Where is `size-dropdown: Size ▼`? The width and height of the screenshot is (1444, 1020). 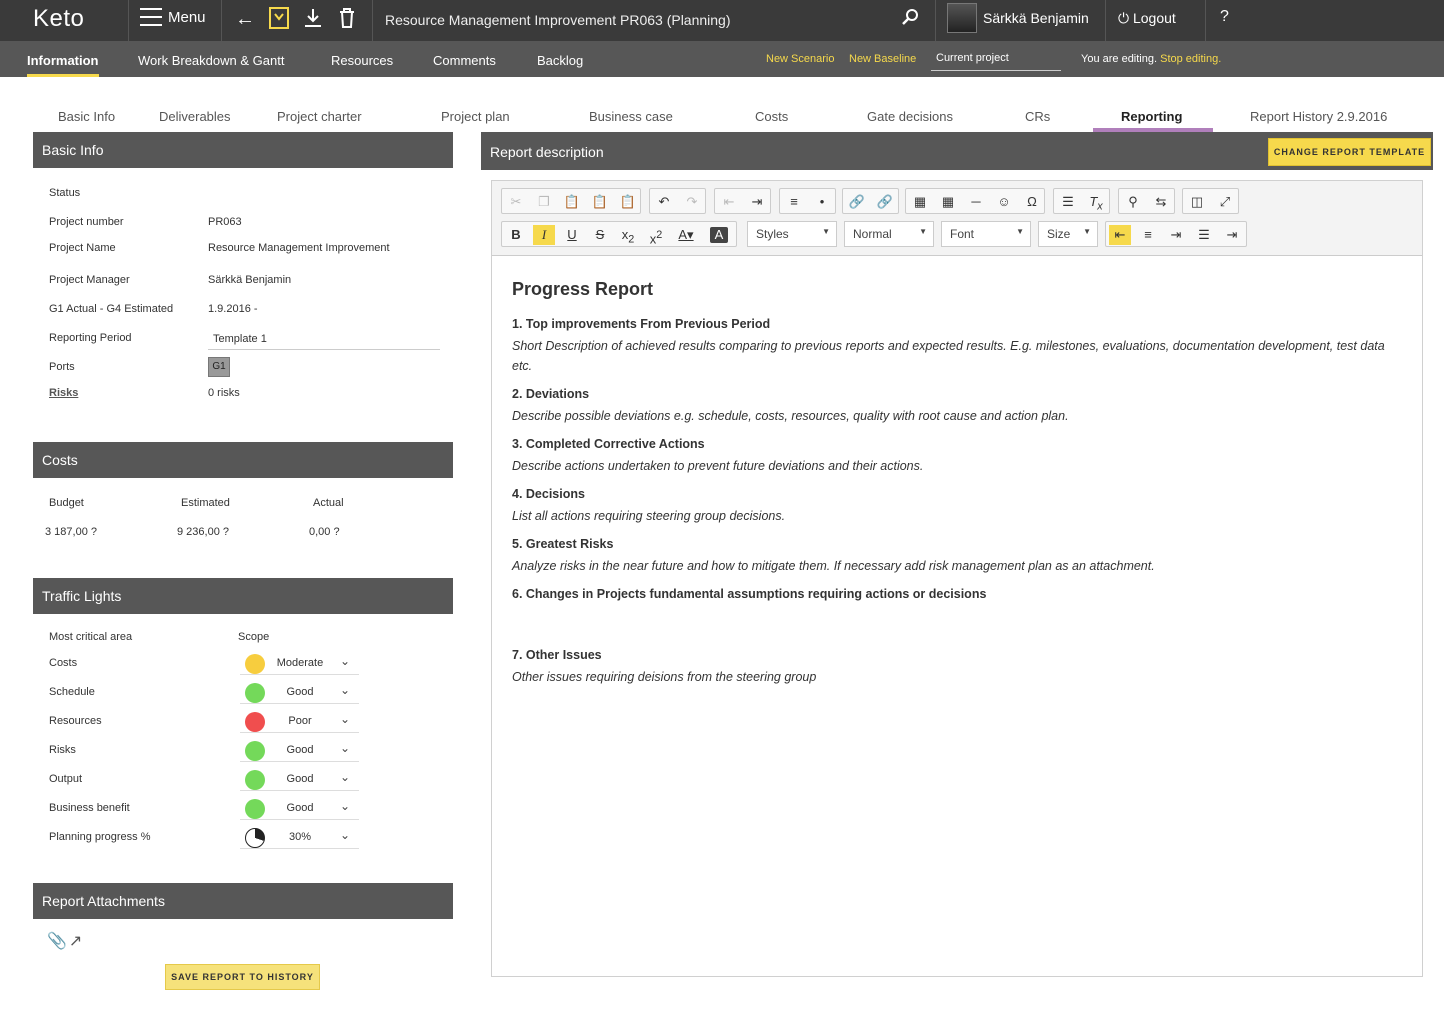
size-dropdown: Size ▼ is located at coordinates (1068, 234).